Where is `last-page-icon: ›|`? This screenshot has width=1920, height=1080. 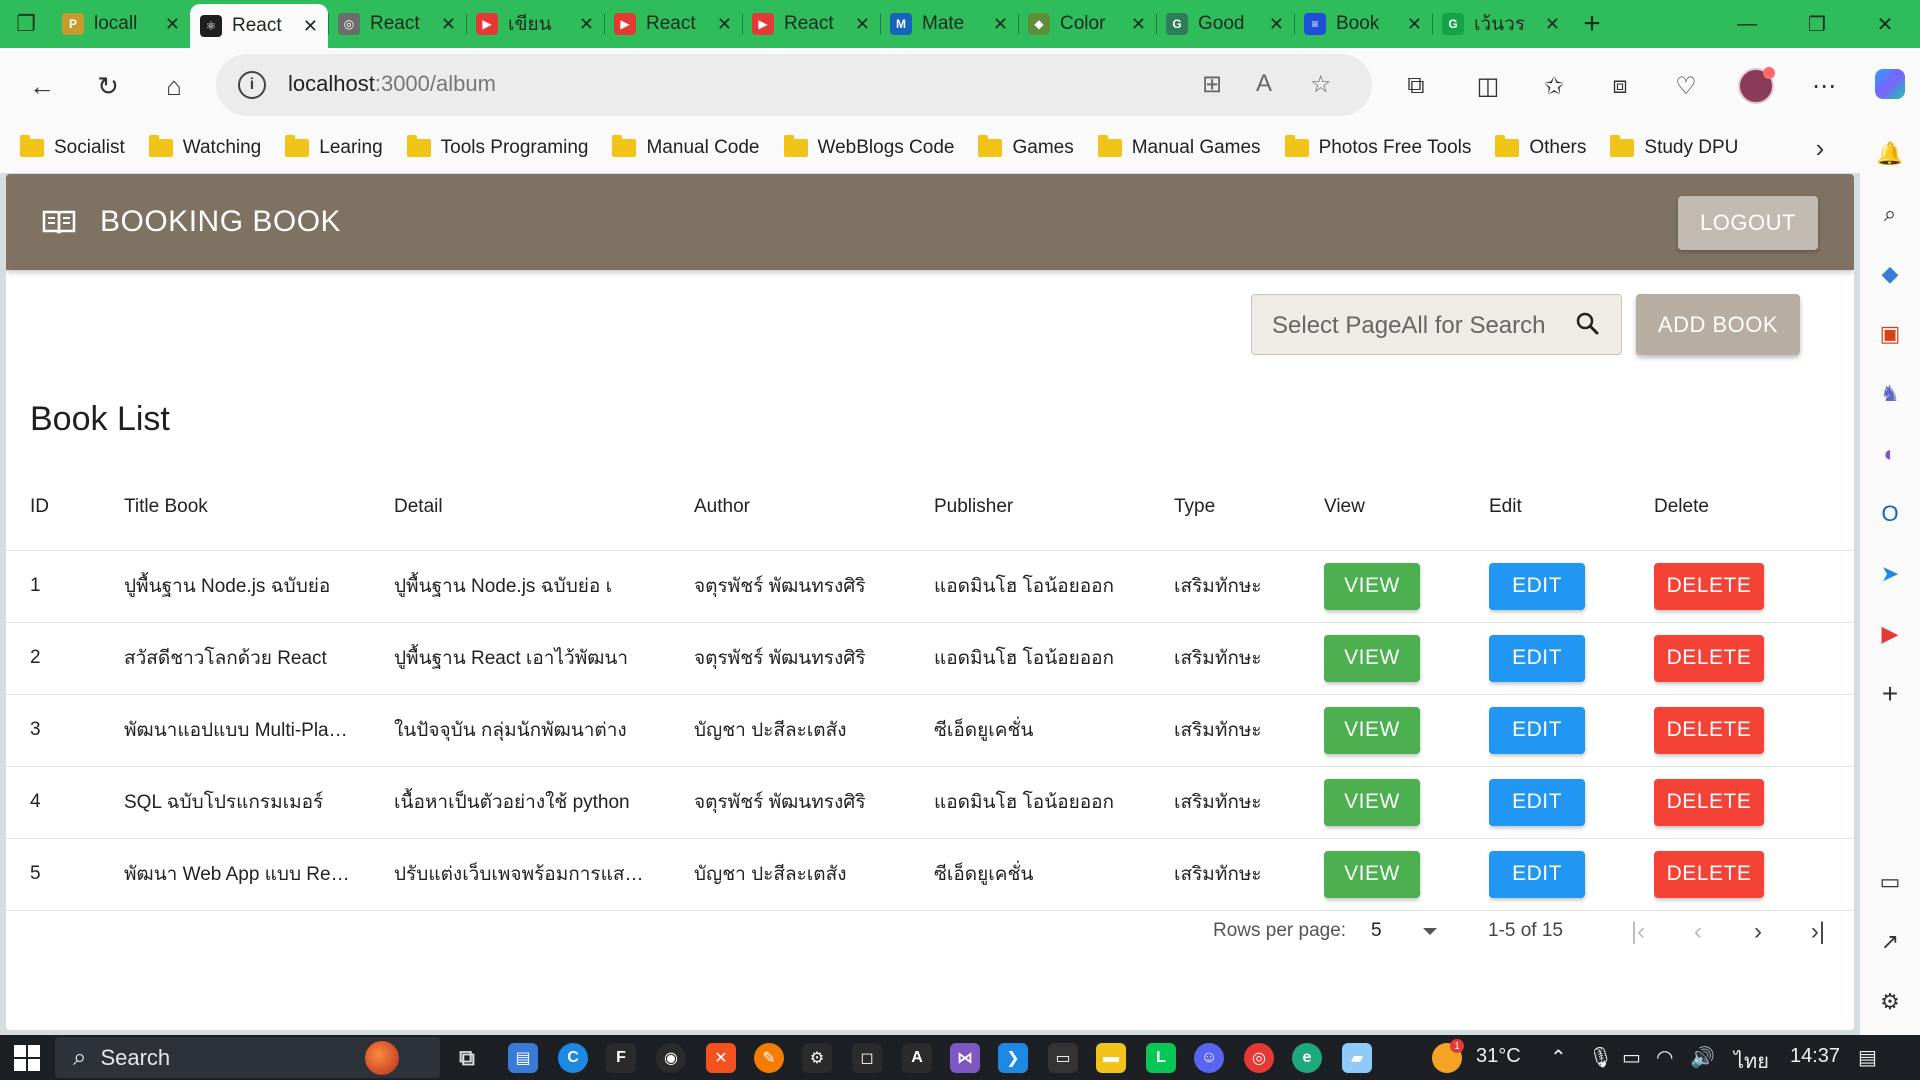 last-page-icon: ›| is located at coordinates (1818, 932).